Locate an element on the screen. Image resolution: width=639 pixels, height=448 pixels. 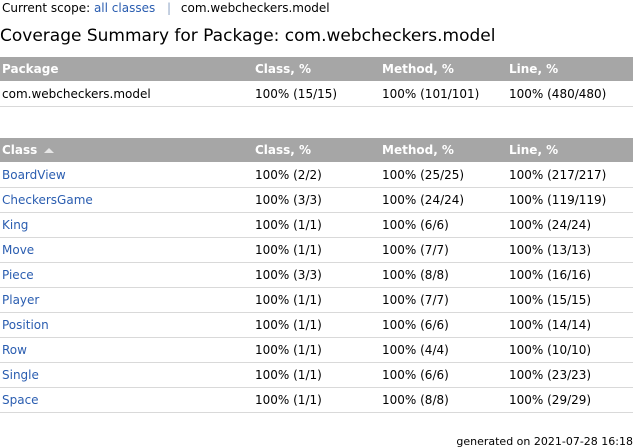
line-coverage: 100% (119/119) is located at coordinates (570, 200).